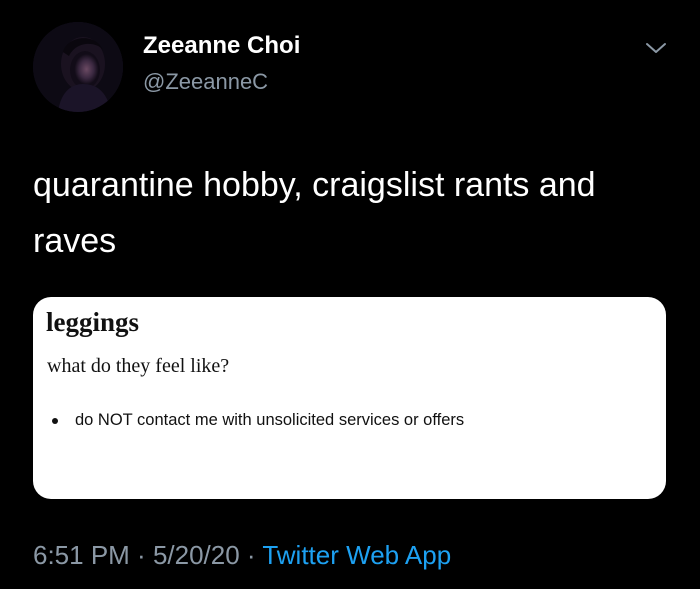 The image size is (700, 589). I want to click on chevron-down-icon, so click(656, 48).